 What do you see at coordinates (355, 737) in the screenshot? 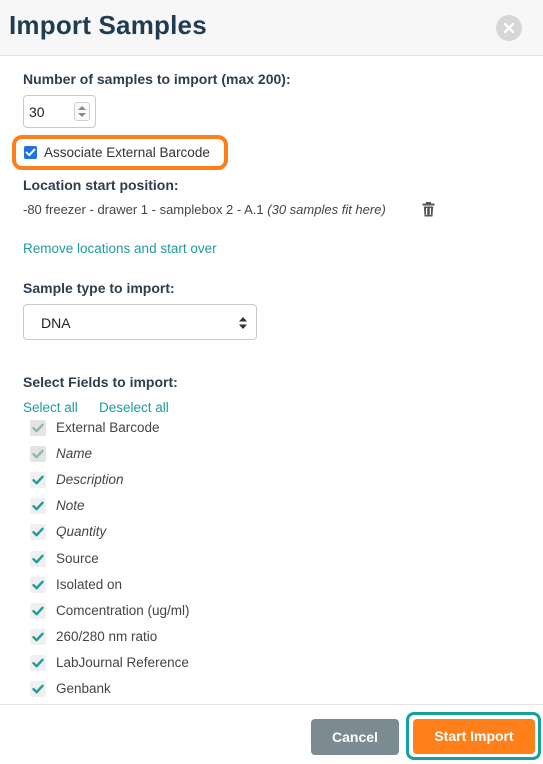
I see `cancel-button: Cancel` at bounding box center [355, 737].